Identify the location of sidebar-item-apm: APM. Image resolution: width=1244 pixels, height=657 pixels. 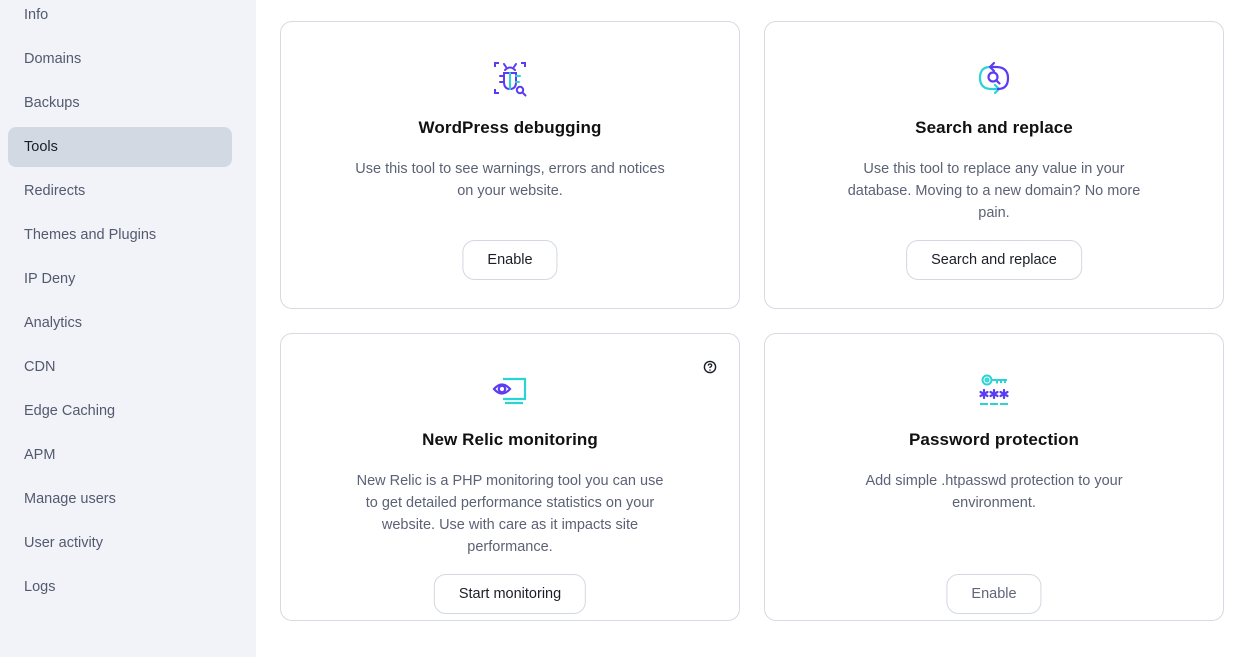
(120, 455).